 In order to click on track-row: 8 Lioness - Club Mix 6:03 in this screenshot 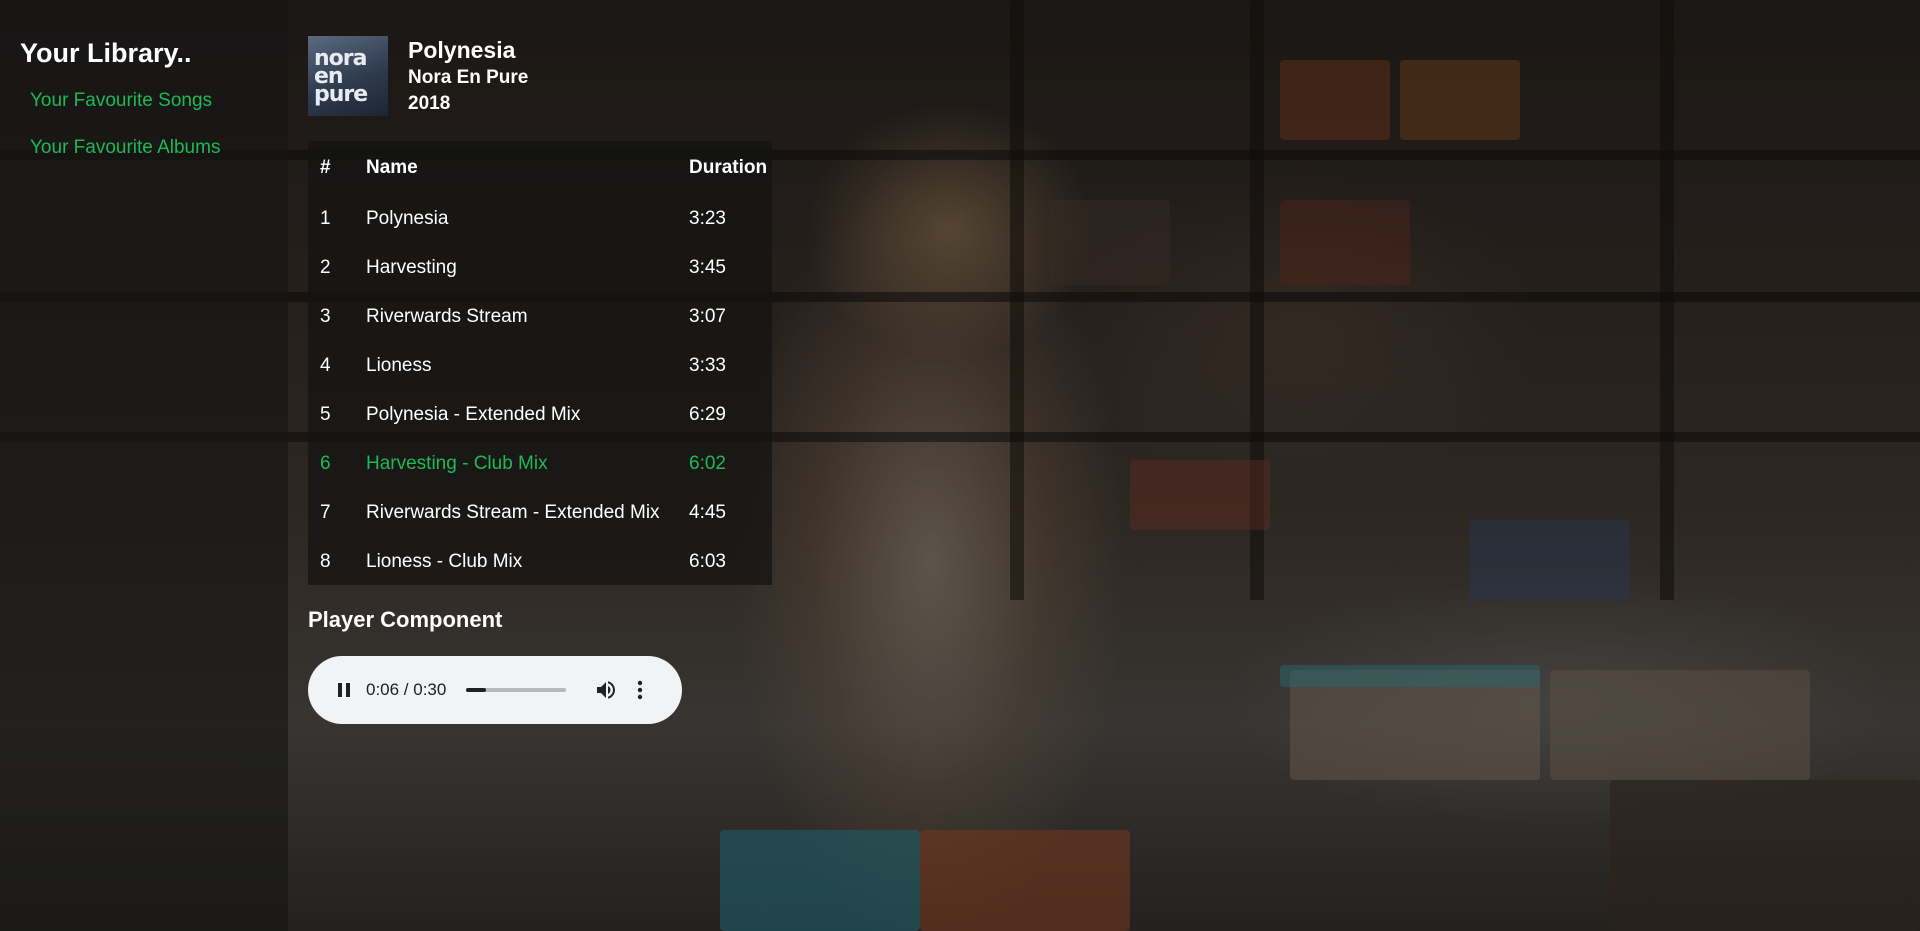, I will do `click(540, 561)`.